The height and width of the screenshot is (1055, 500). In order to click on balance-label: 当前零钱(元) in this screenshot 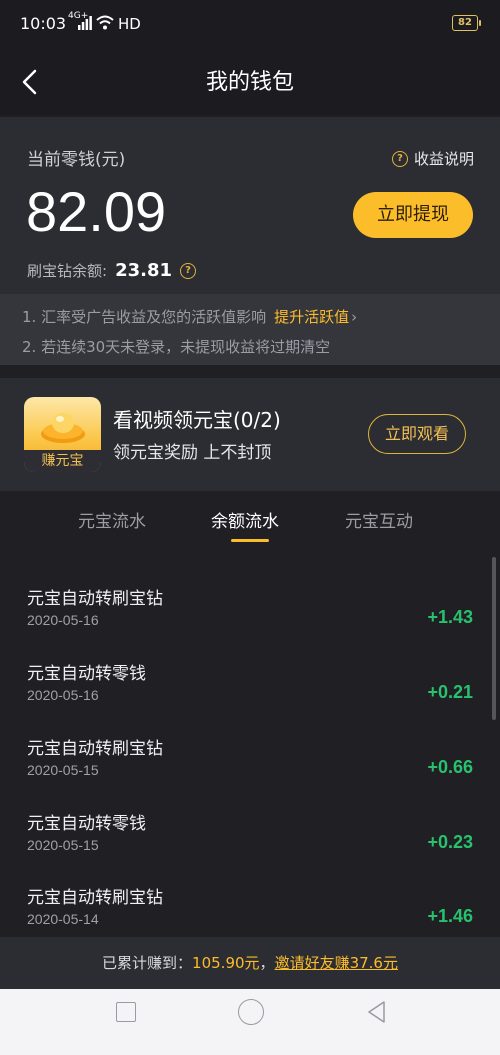, I will do `click(76, 160)`.